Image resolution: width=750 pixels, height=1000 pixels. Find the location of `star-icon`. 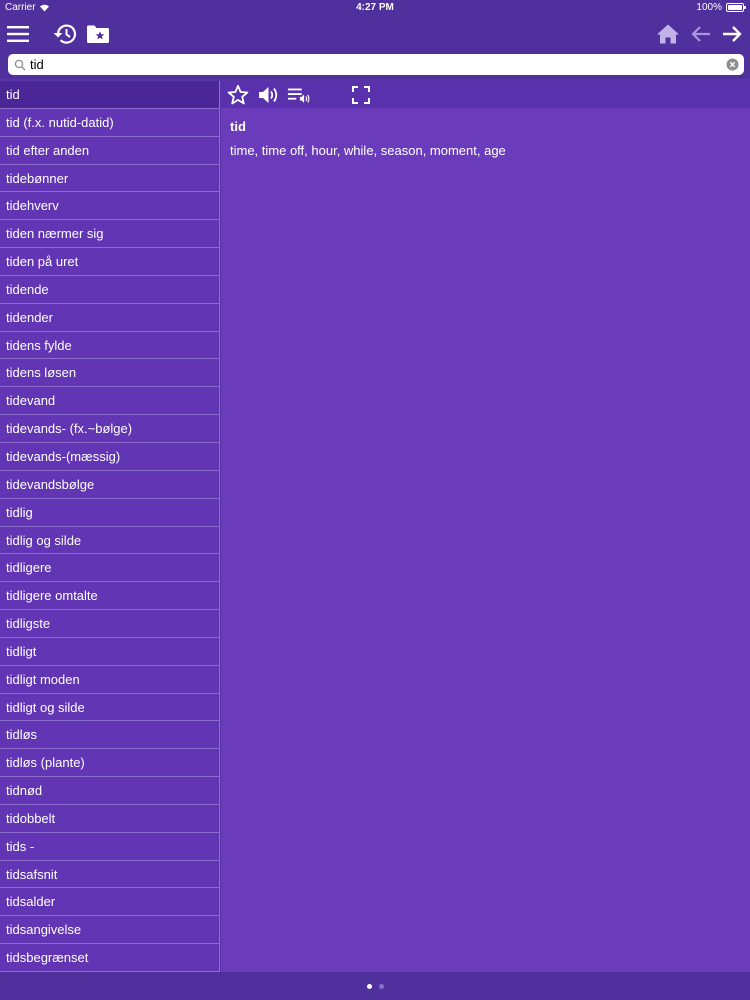

star-icon is located at coordinates (238, 94).